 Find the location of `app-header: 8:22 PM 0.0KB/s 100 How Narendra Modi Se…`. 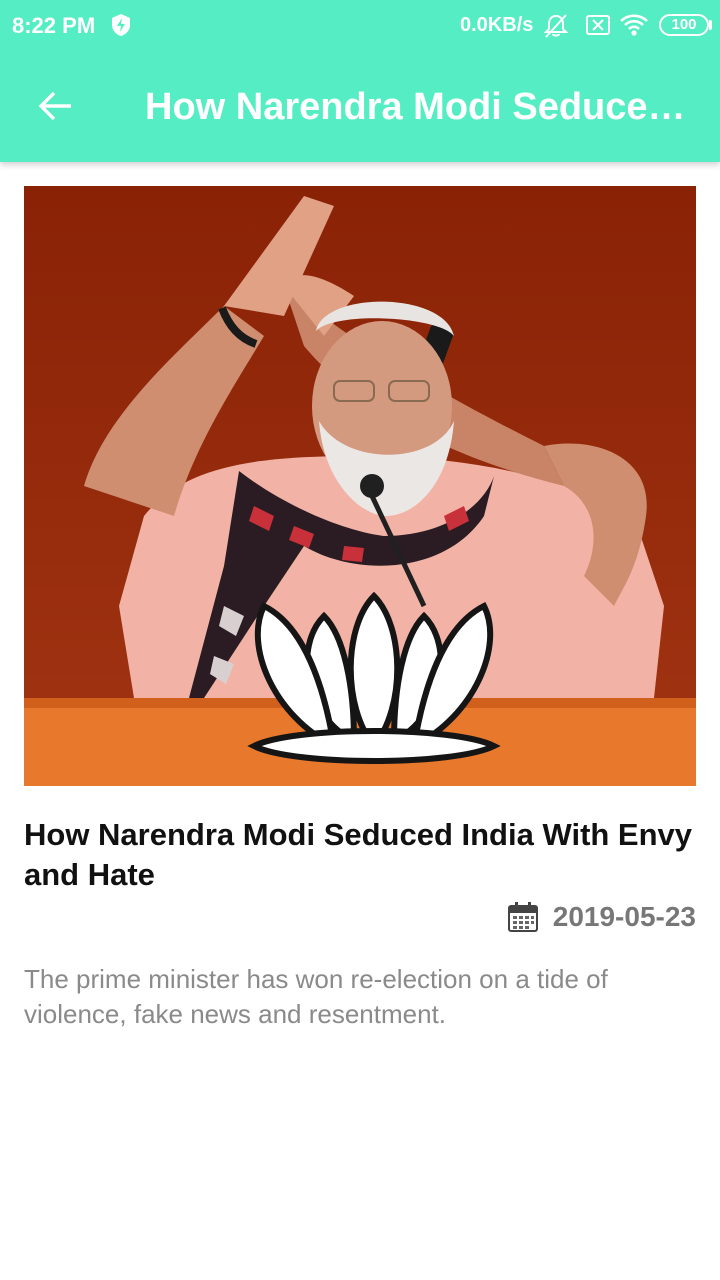

app-header: 8:22 PM 0.0KB/s 100 How Narendra Modi Se… is located at coordinates (360, 81).